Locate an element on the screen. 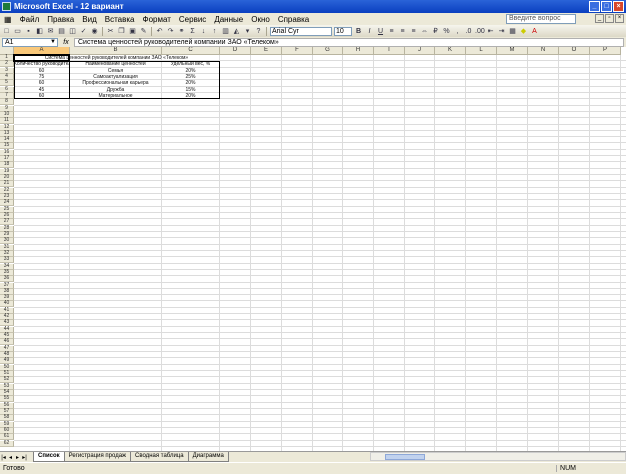  bold-icon: B is located at coordinates (358, 31).